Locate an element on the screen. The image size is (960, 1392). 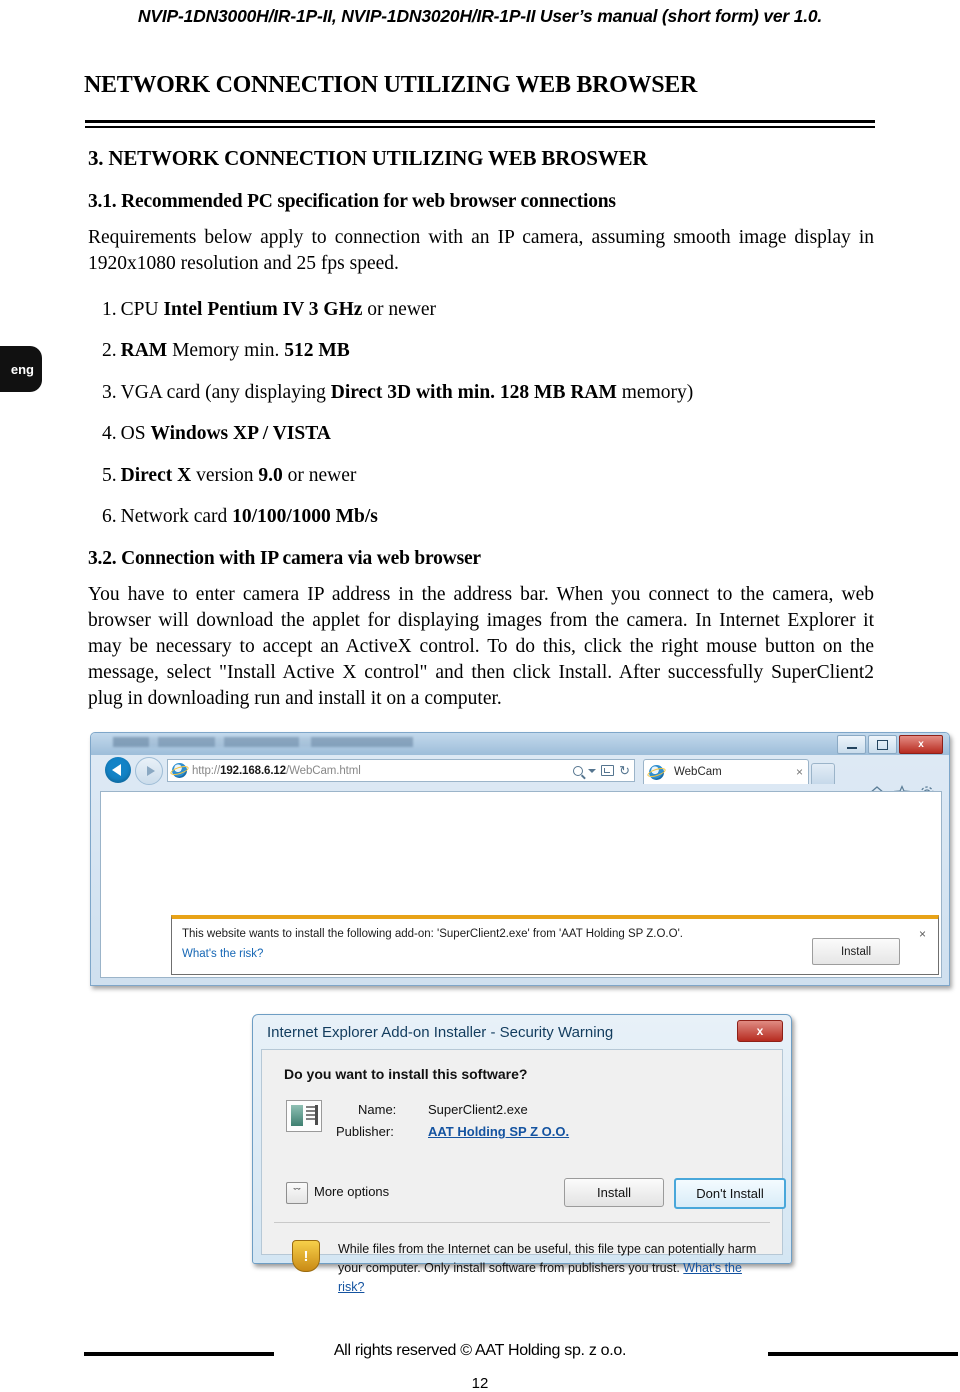
dialog-install-button: Install is located at coordinates (614, 1192).